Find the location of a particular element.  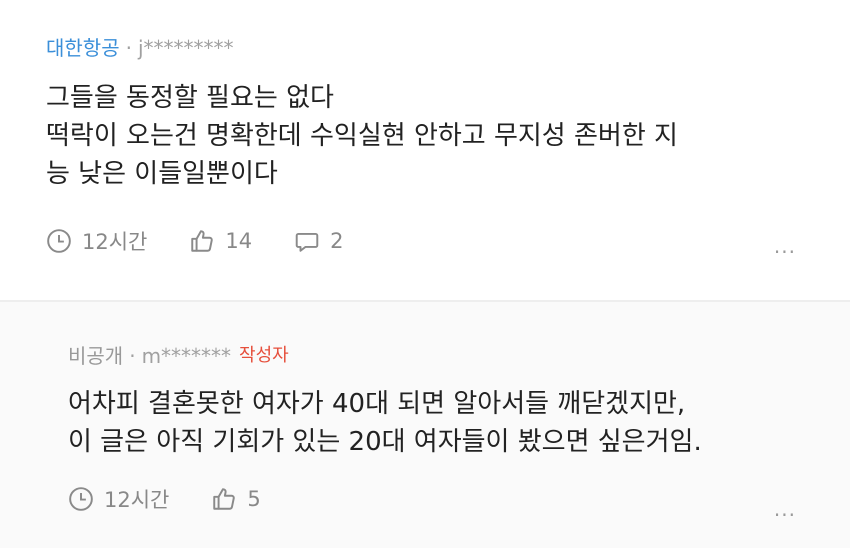

like-button: 5 is located at coordinates (236, 499).